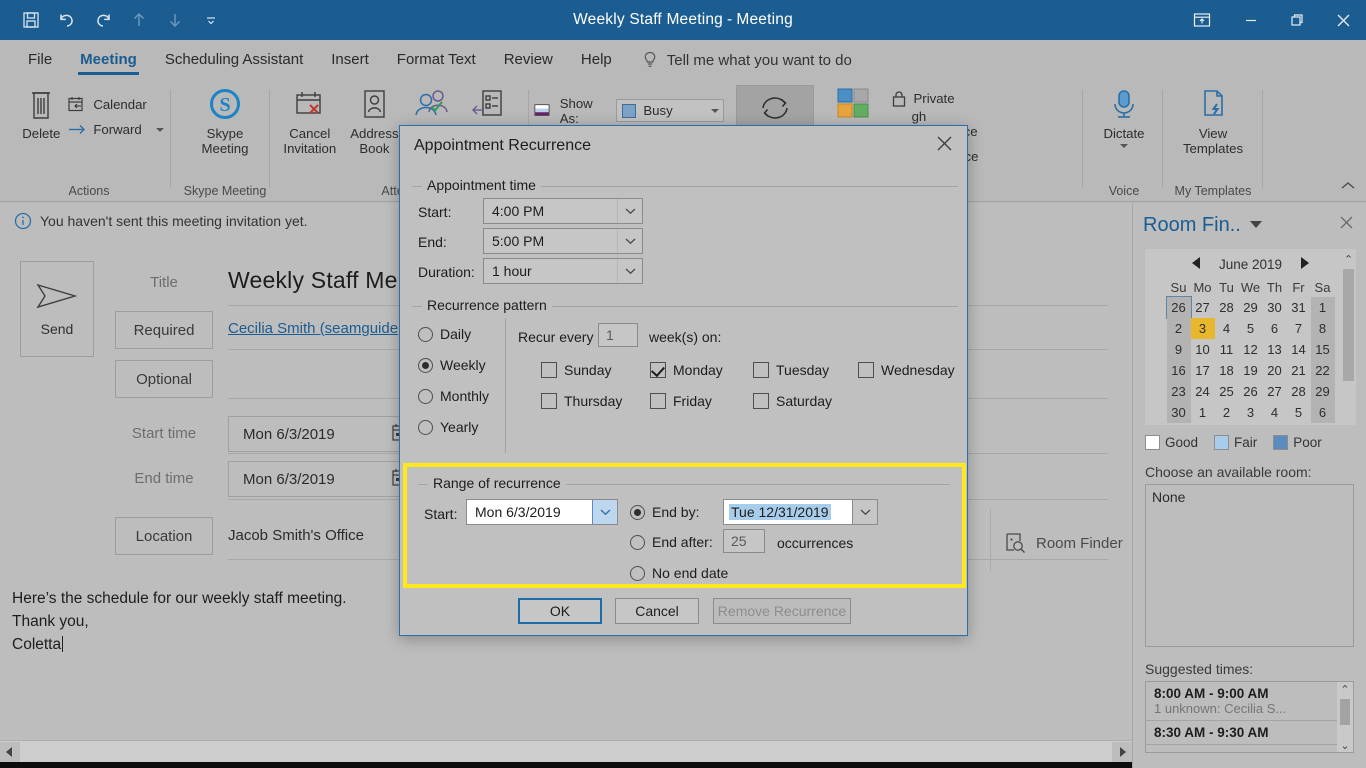  What do you see at coordinates (1345, 690) in the screenshot?
I see `scroll-up-icon: ⌃` at bounding box center [1345, 690].